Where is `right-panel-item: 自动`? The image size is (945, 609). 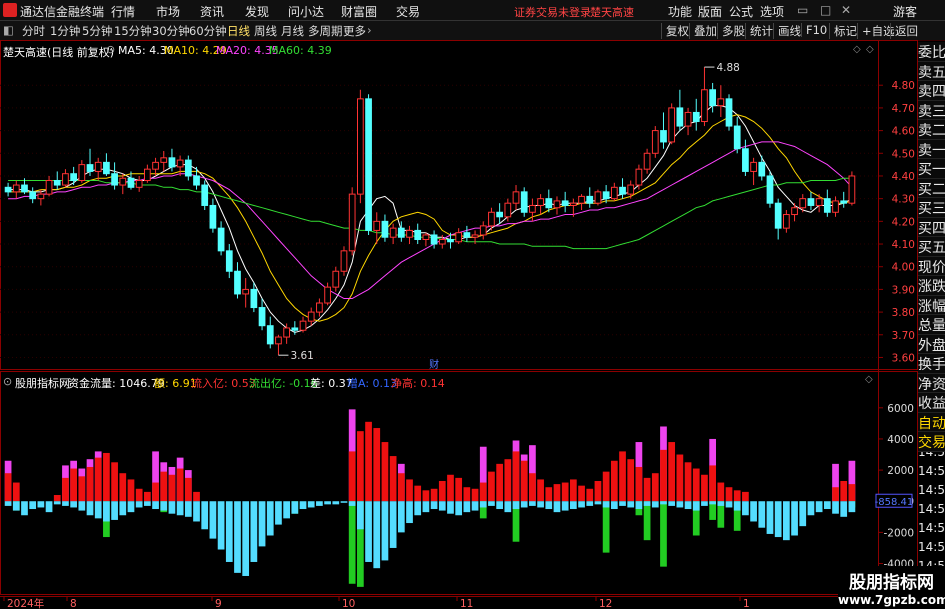
right-panel-item: 自动 is located at coordinates (931, 422).